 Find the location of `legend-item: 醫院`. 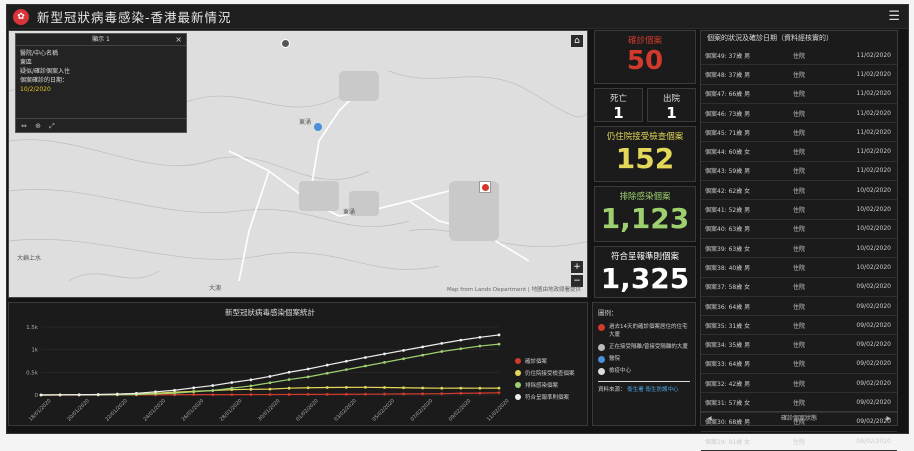

legend-item: 醫院 is located at coordinates (644, 359).